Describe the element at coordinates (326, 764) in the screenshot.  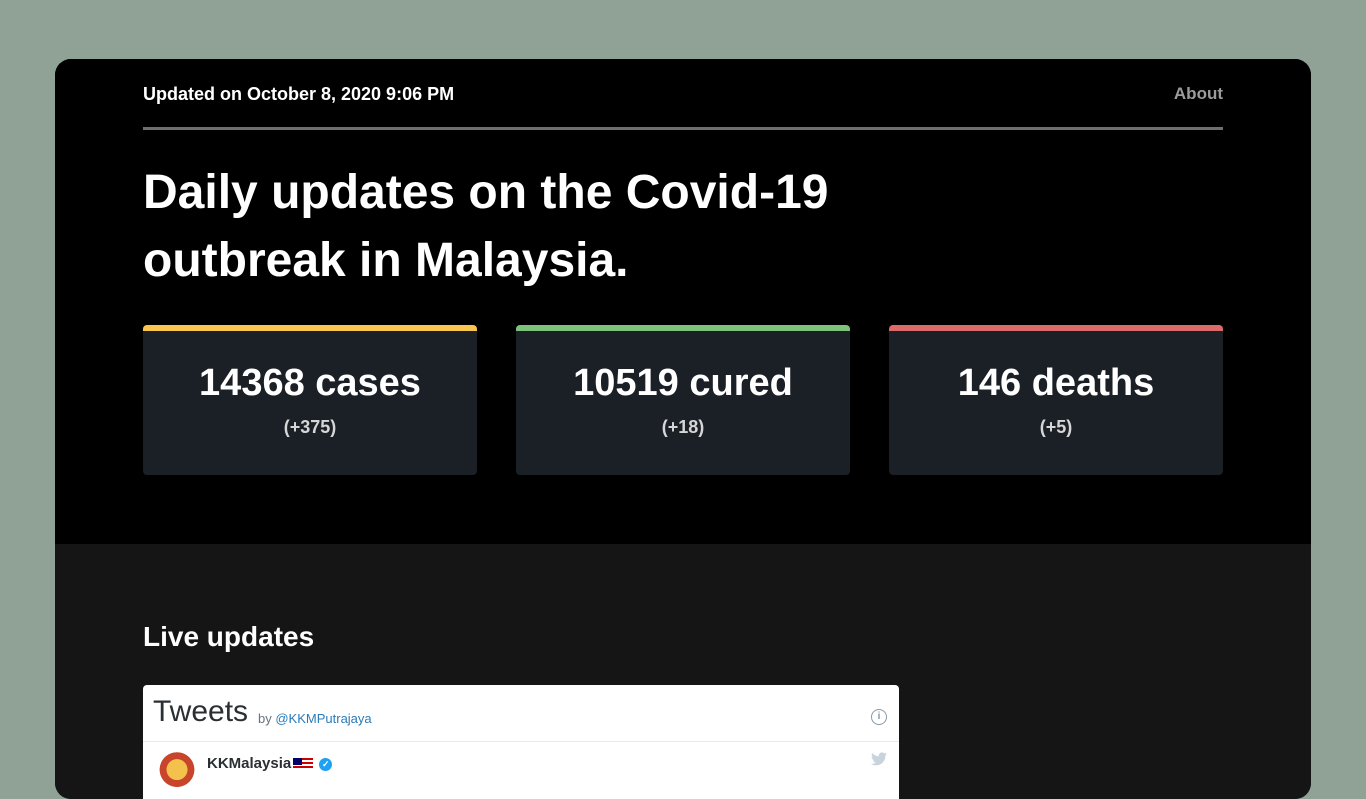
I see `verified-badge-icon: ✓` at that location.